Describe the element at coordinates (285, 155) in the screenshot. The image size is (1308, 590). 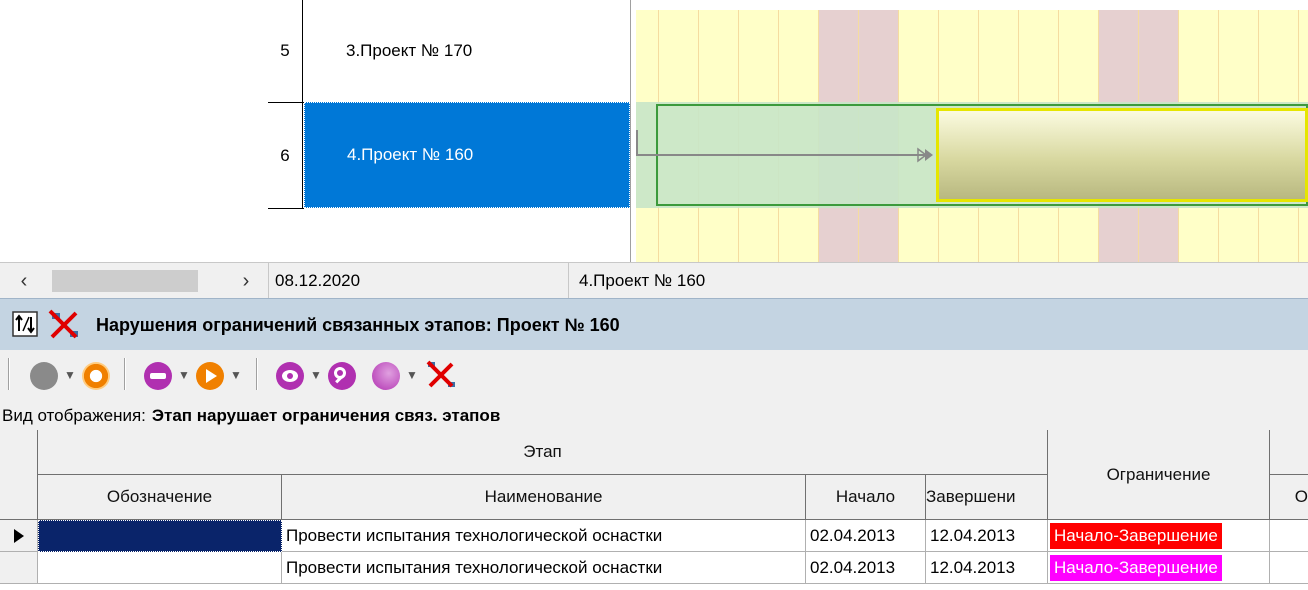
I see `row-number: 6` at that location.